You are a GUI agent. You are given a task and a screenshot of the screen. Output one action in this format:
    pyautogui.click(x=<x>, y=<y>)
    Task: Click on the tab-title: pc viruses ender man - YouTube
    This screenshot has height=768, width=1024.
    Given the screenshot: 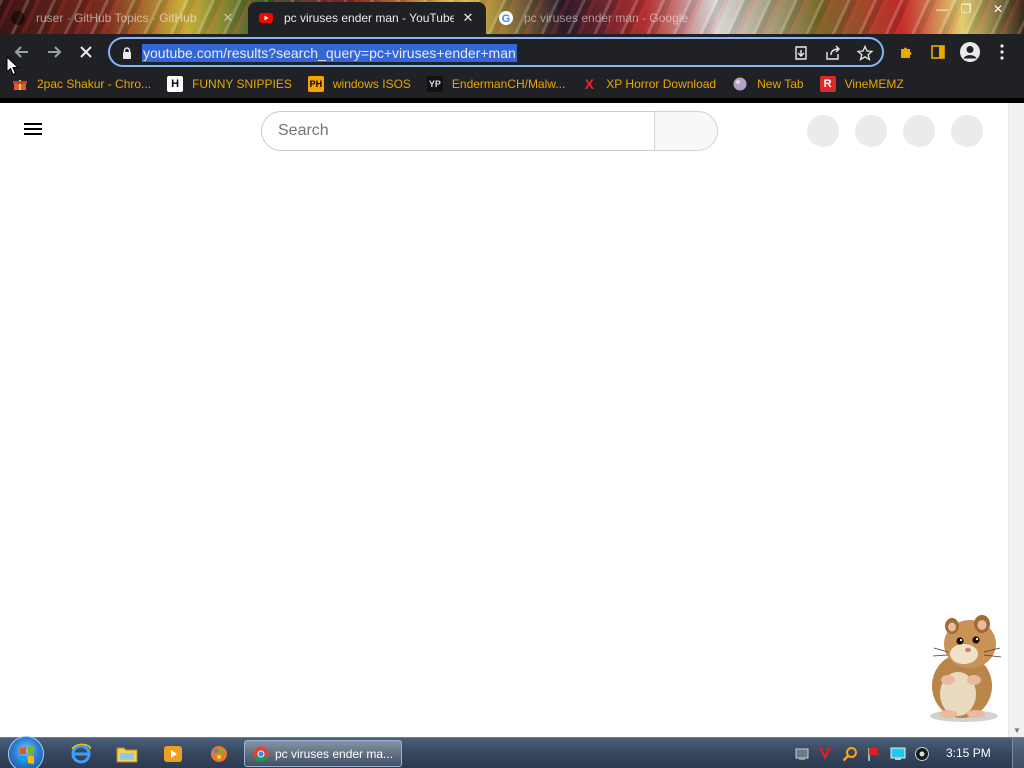 What is the action you would take?
    pyautogui.click(x=369, y=18)
    